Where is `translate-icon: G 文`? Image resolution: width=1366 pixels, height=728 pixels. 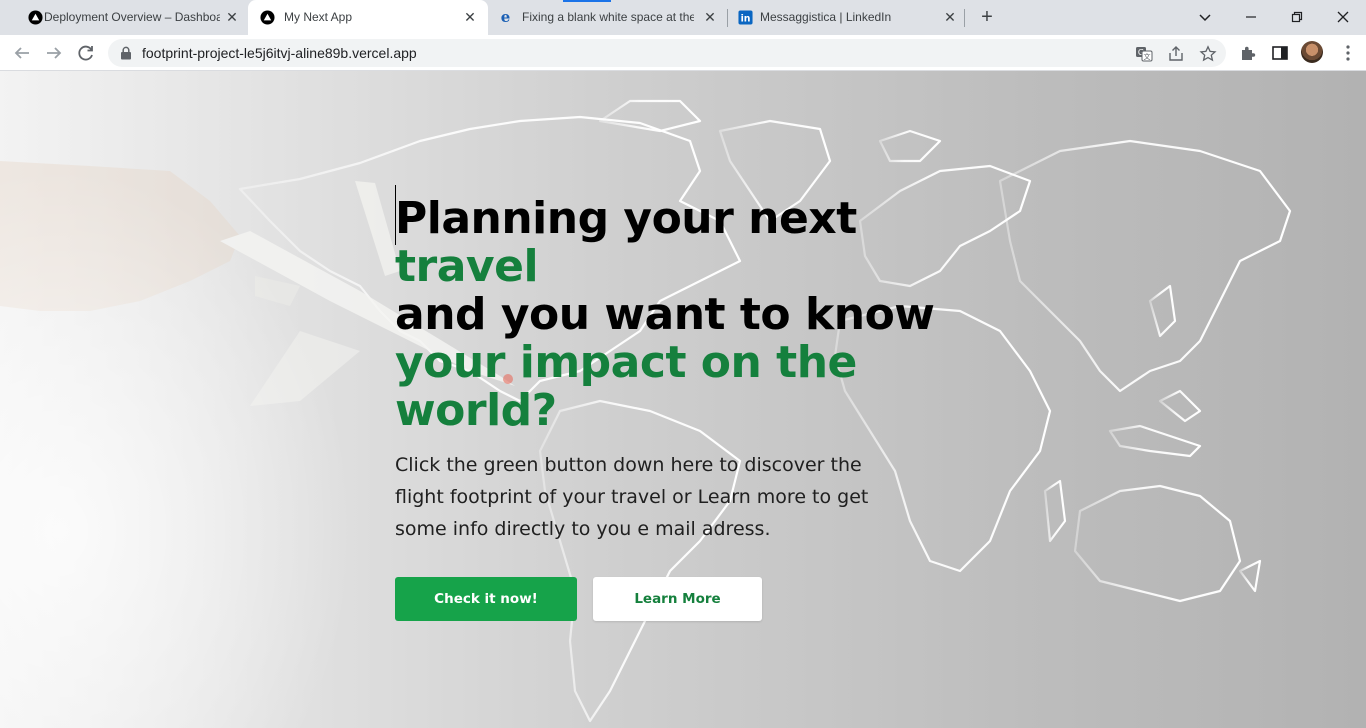 translate-icon: G 文 is located at coordinates (1144, 54).